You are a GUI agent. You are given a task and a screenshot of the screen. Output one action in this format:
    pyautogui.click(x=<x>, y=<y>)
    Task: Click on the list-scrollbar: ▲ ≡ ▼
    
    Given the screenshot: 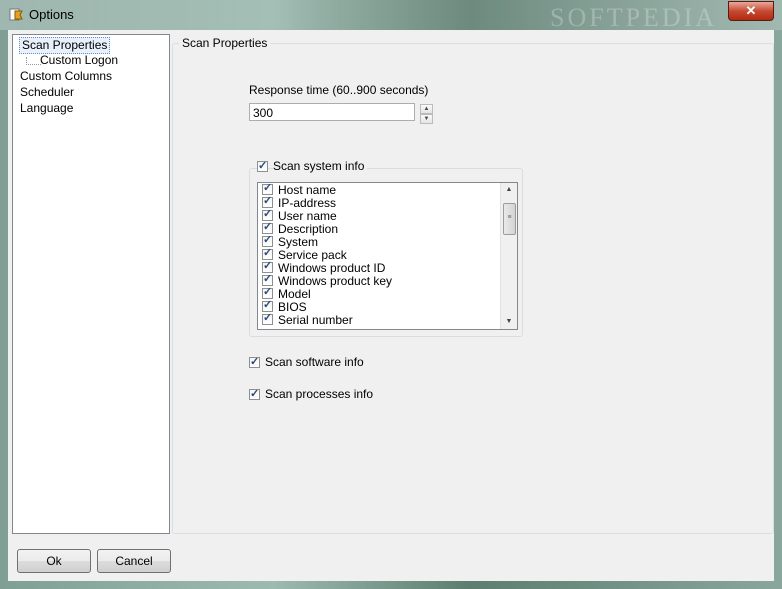 What is the action you would take?
    pyautogui.click(x=508, y=256)
    